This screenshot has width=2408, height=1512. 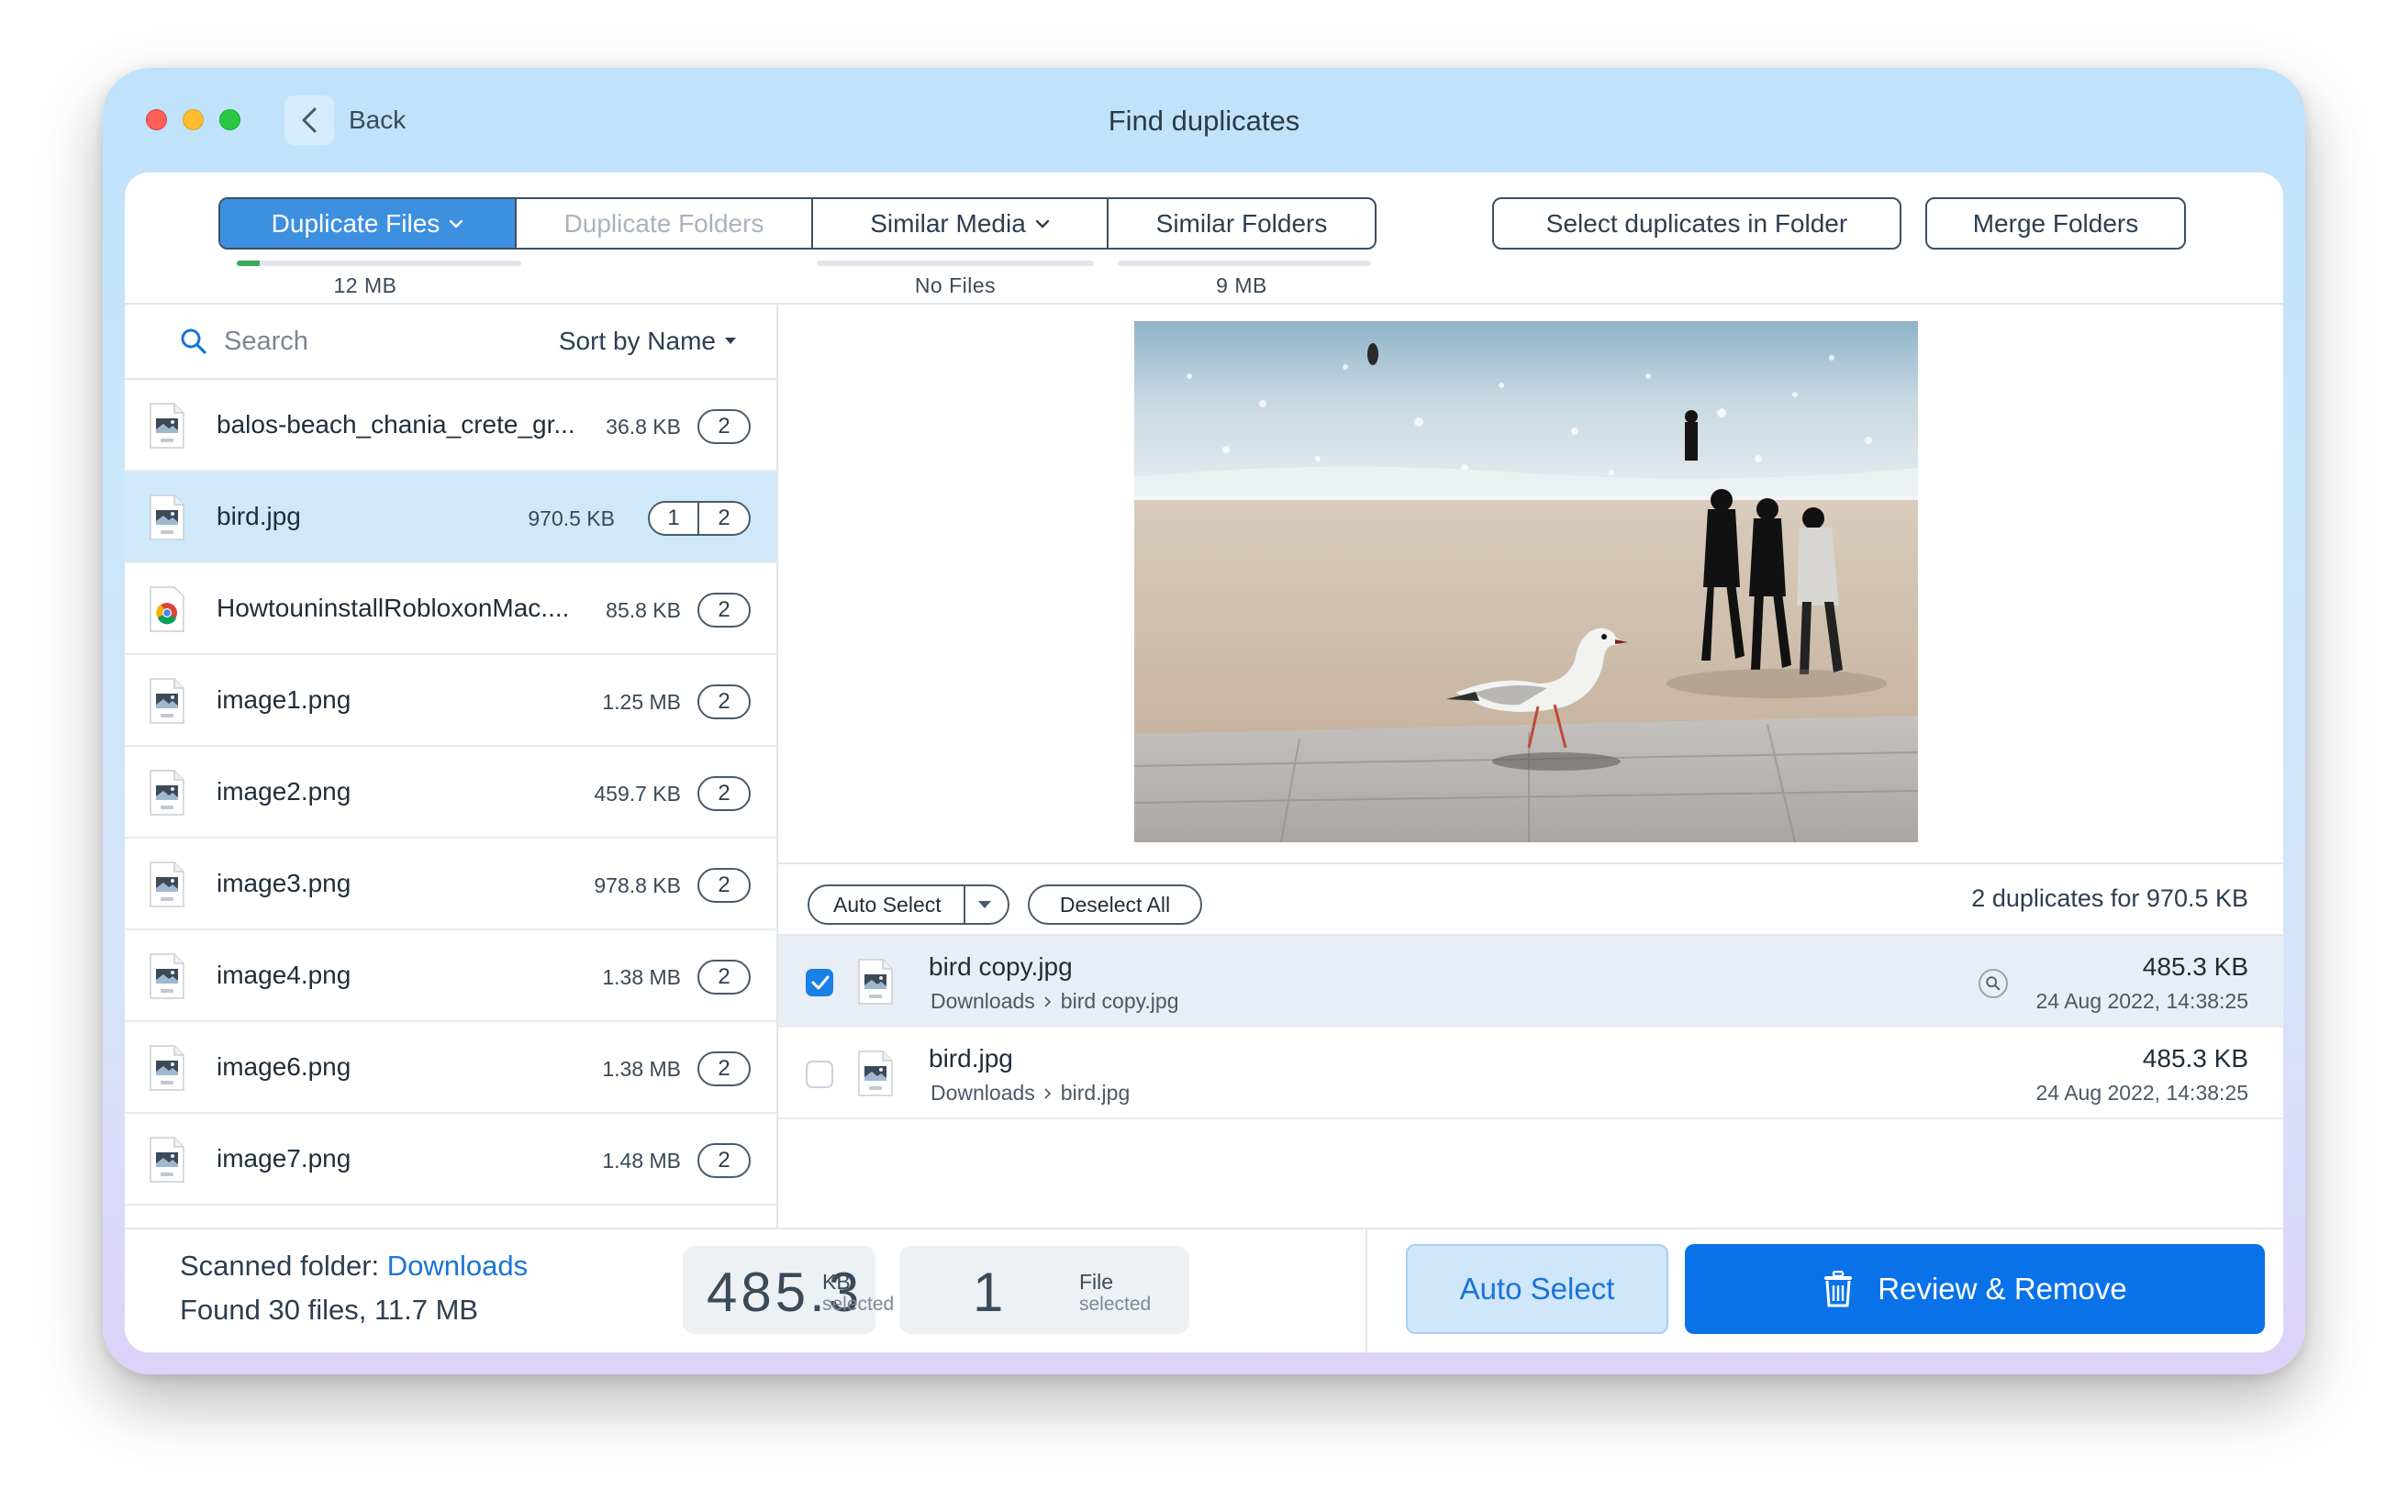 I want to click on found-files-text: Found 30 files, 11.7 MB, so click(x=329, y=1310).